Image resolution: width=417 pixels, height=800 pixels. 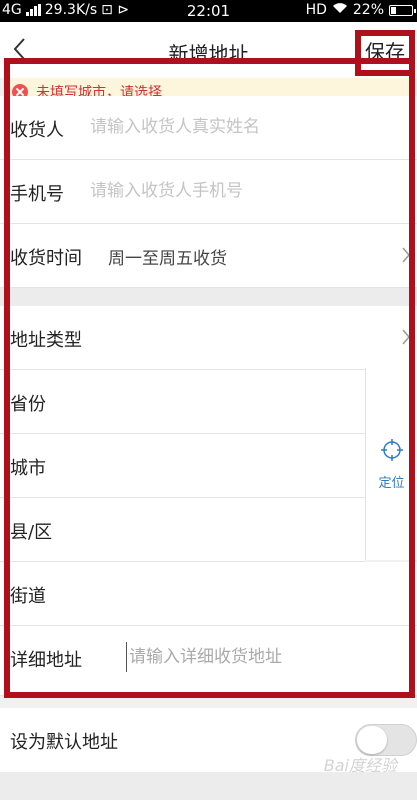 I want to click on street-label: 街道, so click(x=28, y=596).